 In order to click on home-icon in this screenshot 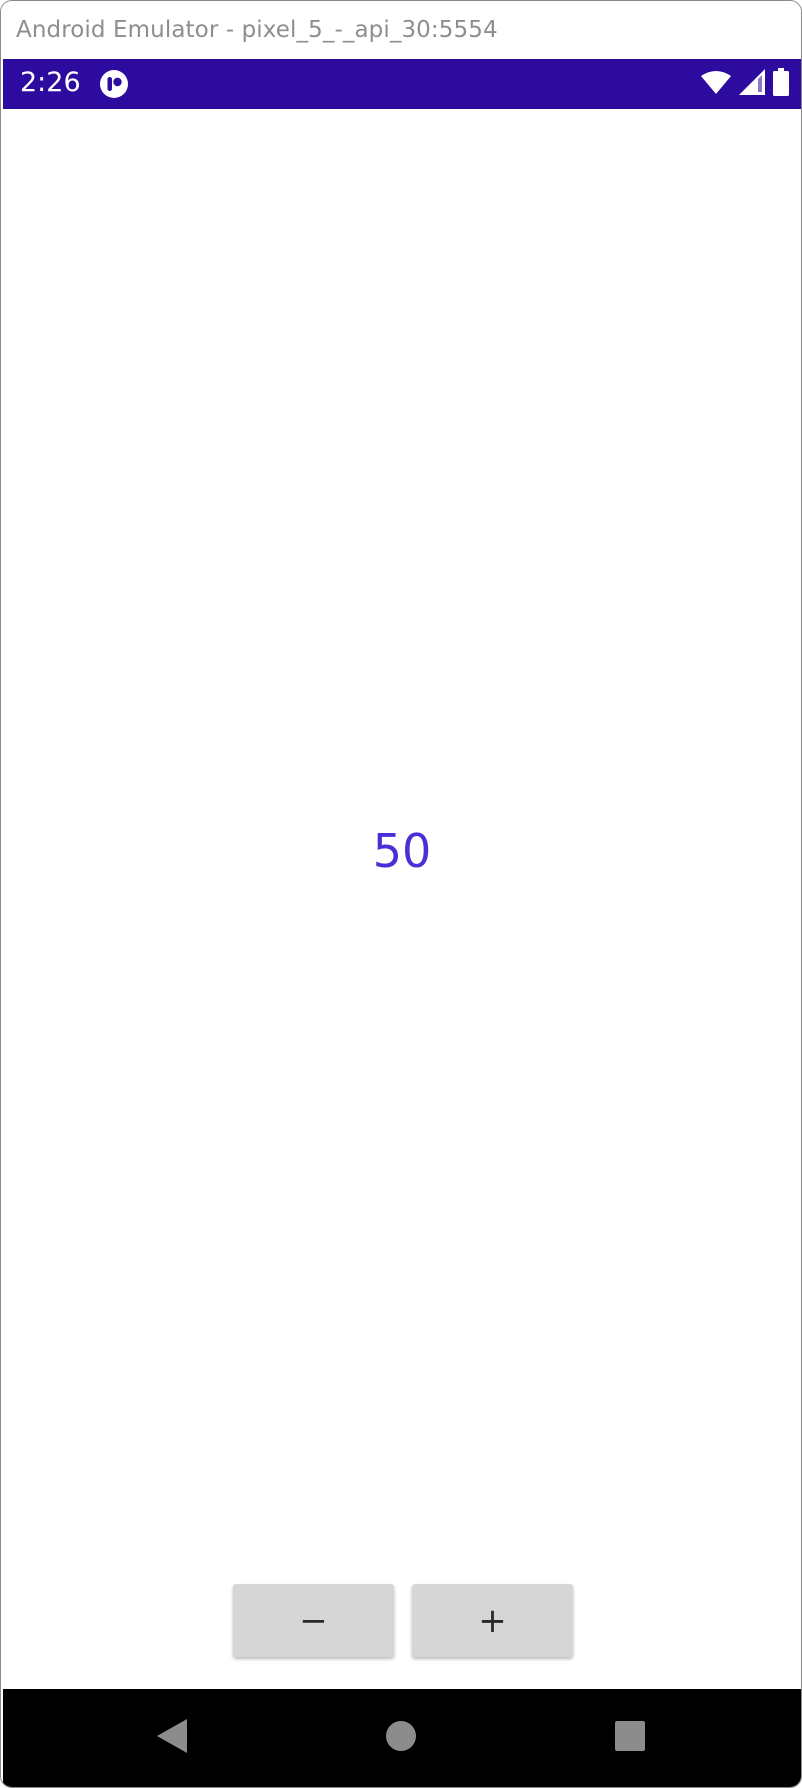, I will do `click(401, 1738)`.